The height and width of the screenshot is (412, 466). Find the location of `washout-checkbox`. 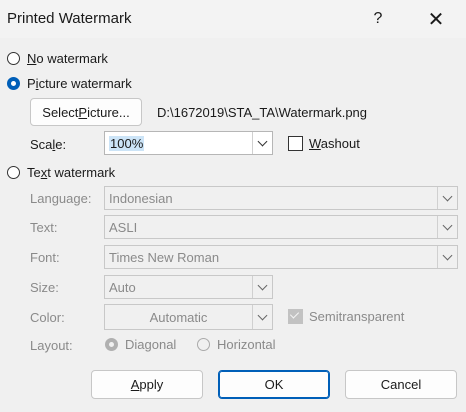

washout-checkbox is located at coordinates (295, 143).